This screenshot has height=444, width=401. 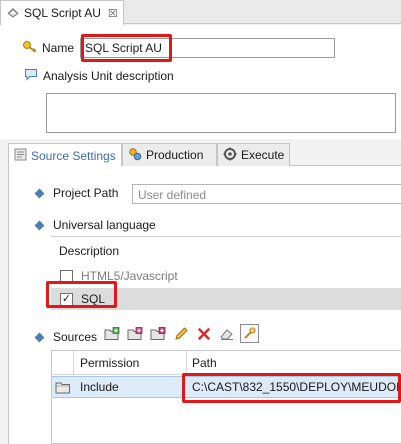 I want to click on key-icon, so click(x=30, y=48).